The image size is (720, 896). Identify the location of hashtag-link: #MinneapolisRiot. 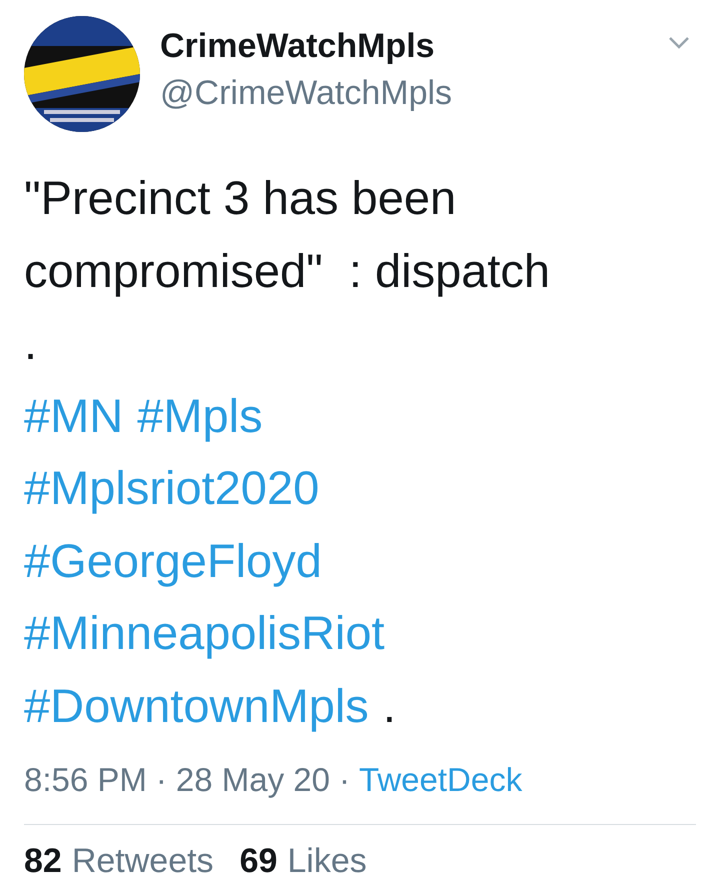
(204, 633).